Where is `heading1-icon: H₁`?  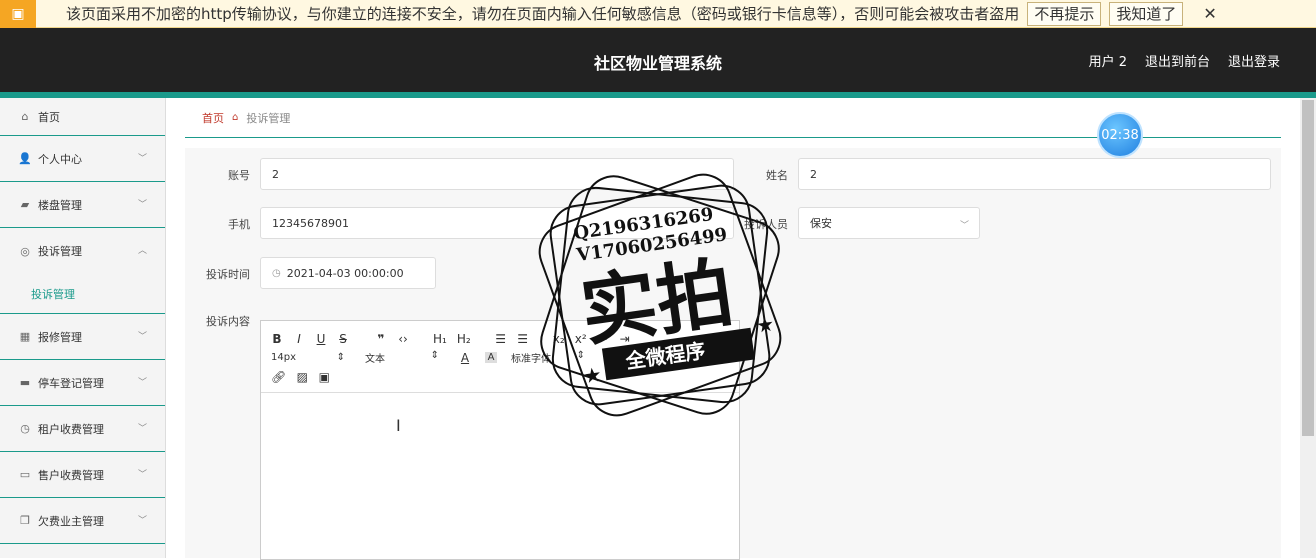
heading1-icon: H₁ is located at coordinates (440, 339).